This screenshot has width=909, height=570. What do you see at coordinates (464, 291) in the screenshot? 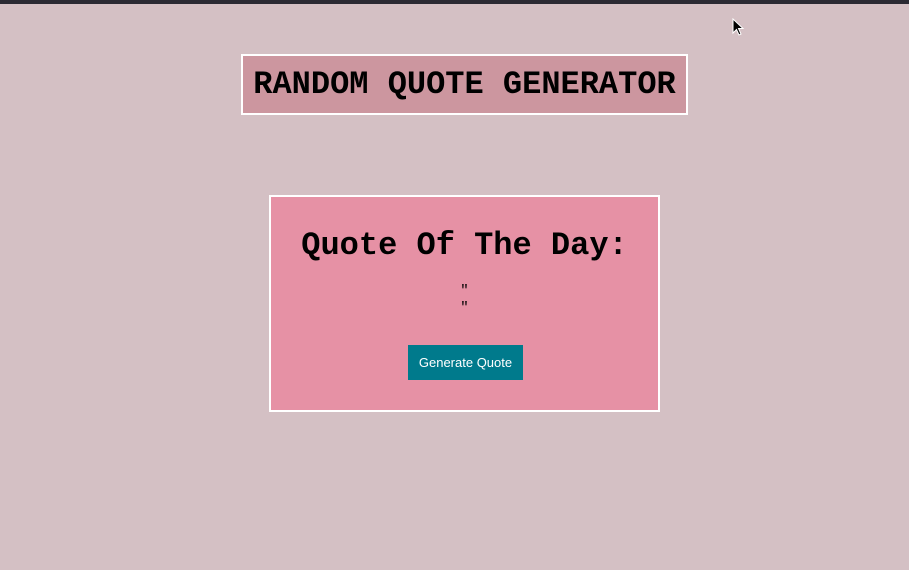
I see `open-quote-mark: "` at bounding box center [464, 291].